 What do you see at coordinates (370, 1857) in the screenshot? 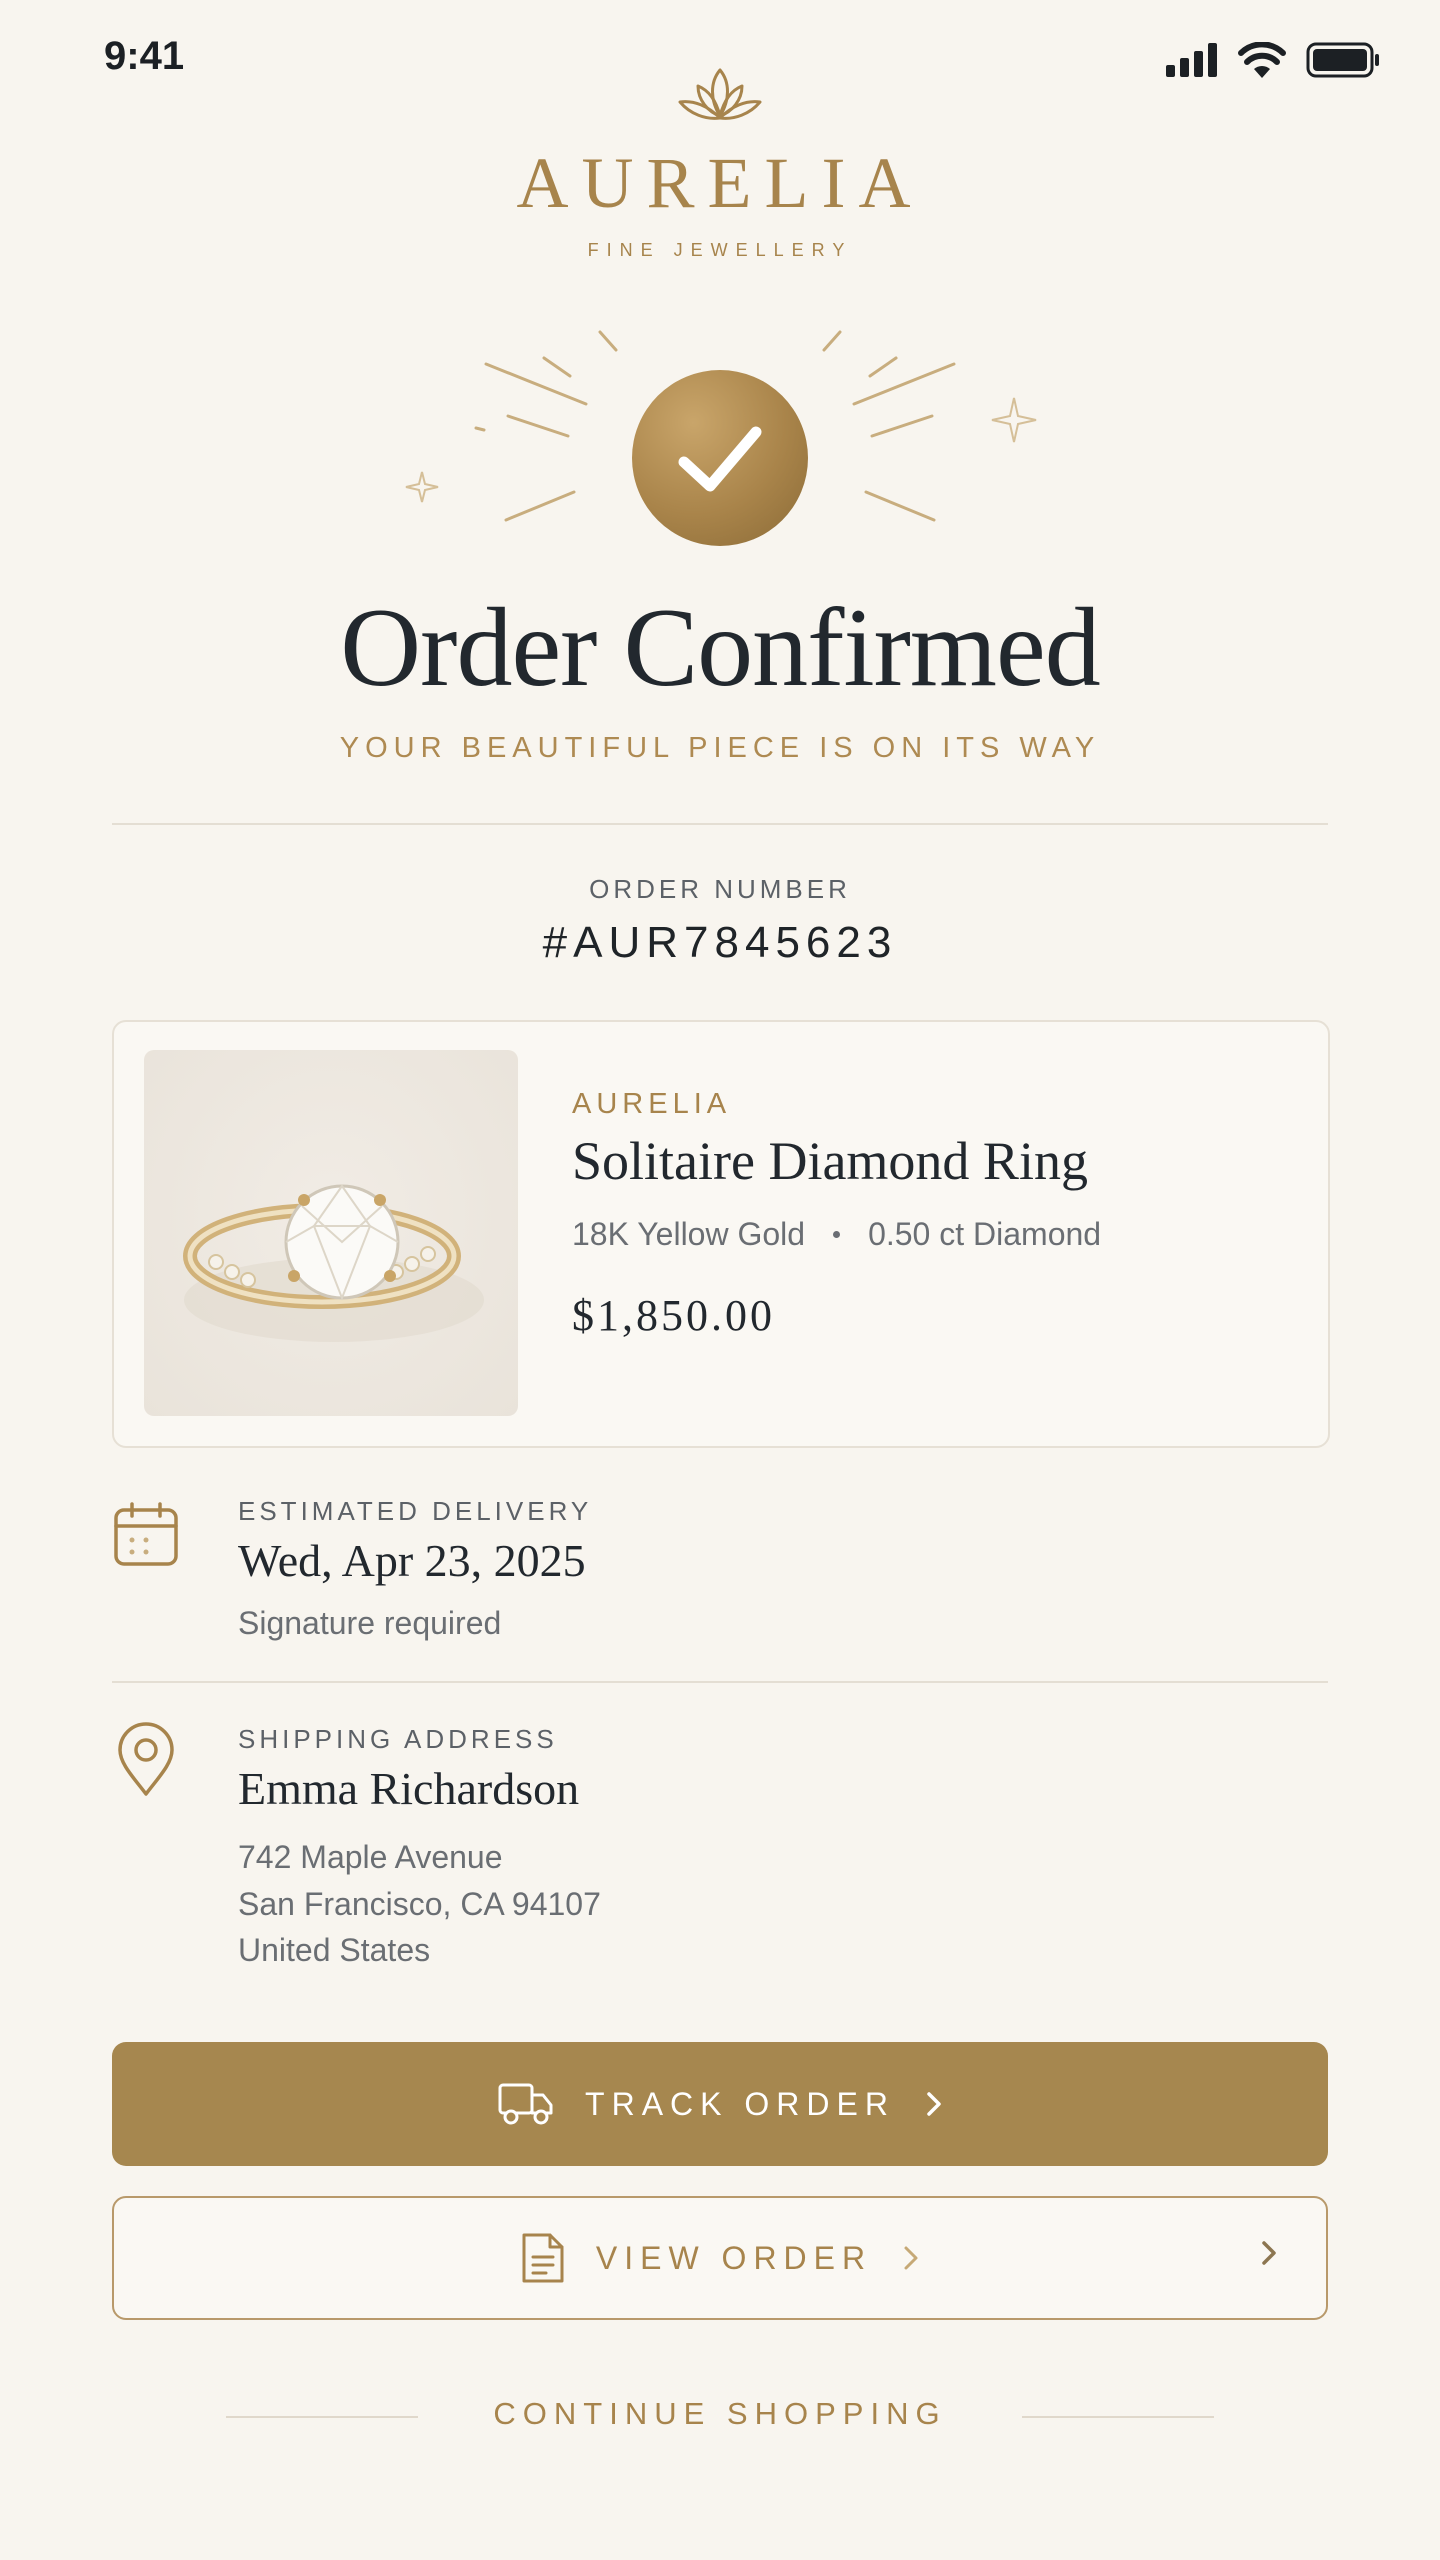
I see `address-line-1: 742 Maple Avenue` at bounding box center [370, 1857].